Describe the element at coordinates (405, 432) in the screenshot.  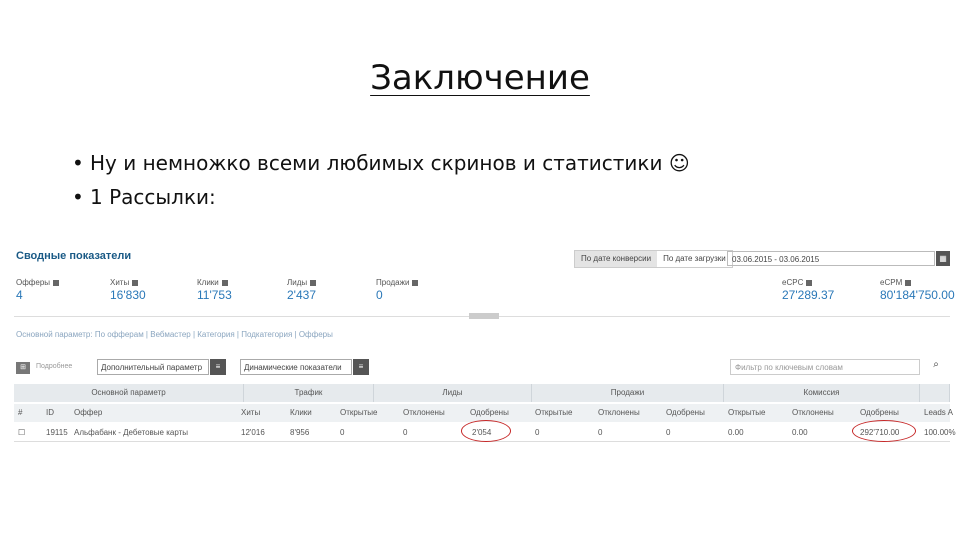
I see `cell-leads-rejected: 0` at that location.